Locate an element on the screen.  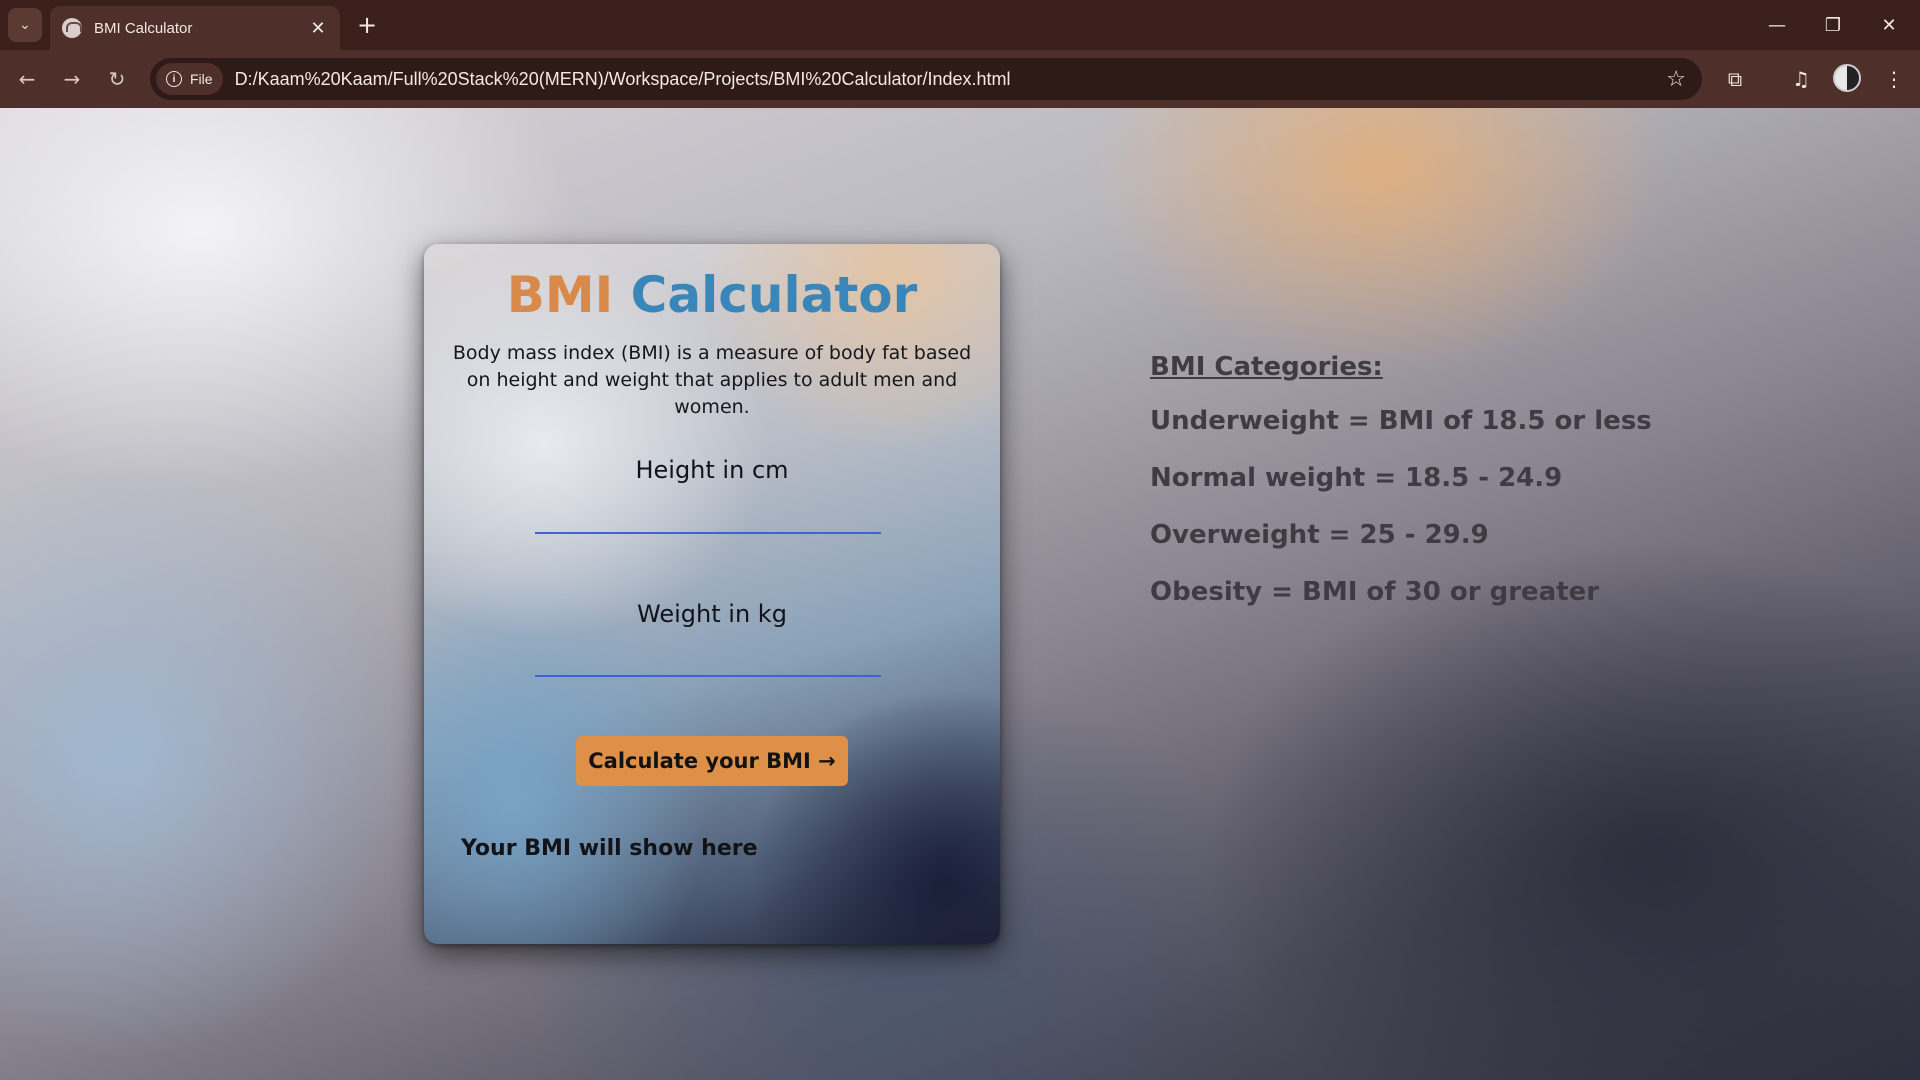
bmi-result: Your BMI will show here is located at coordinates (609, 848).